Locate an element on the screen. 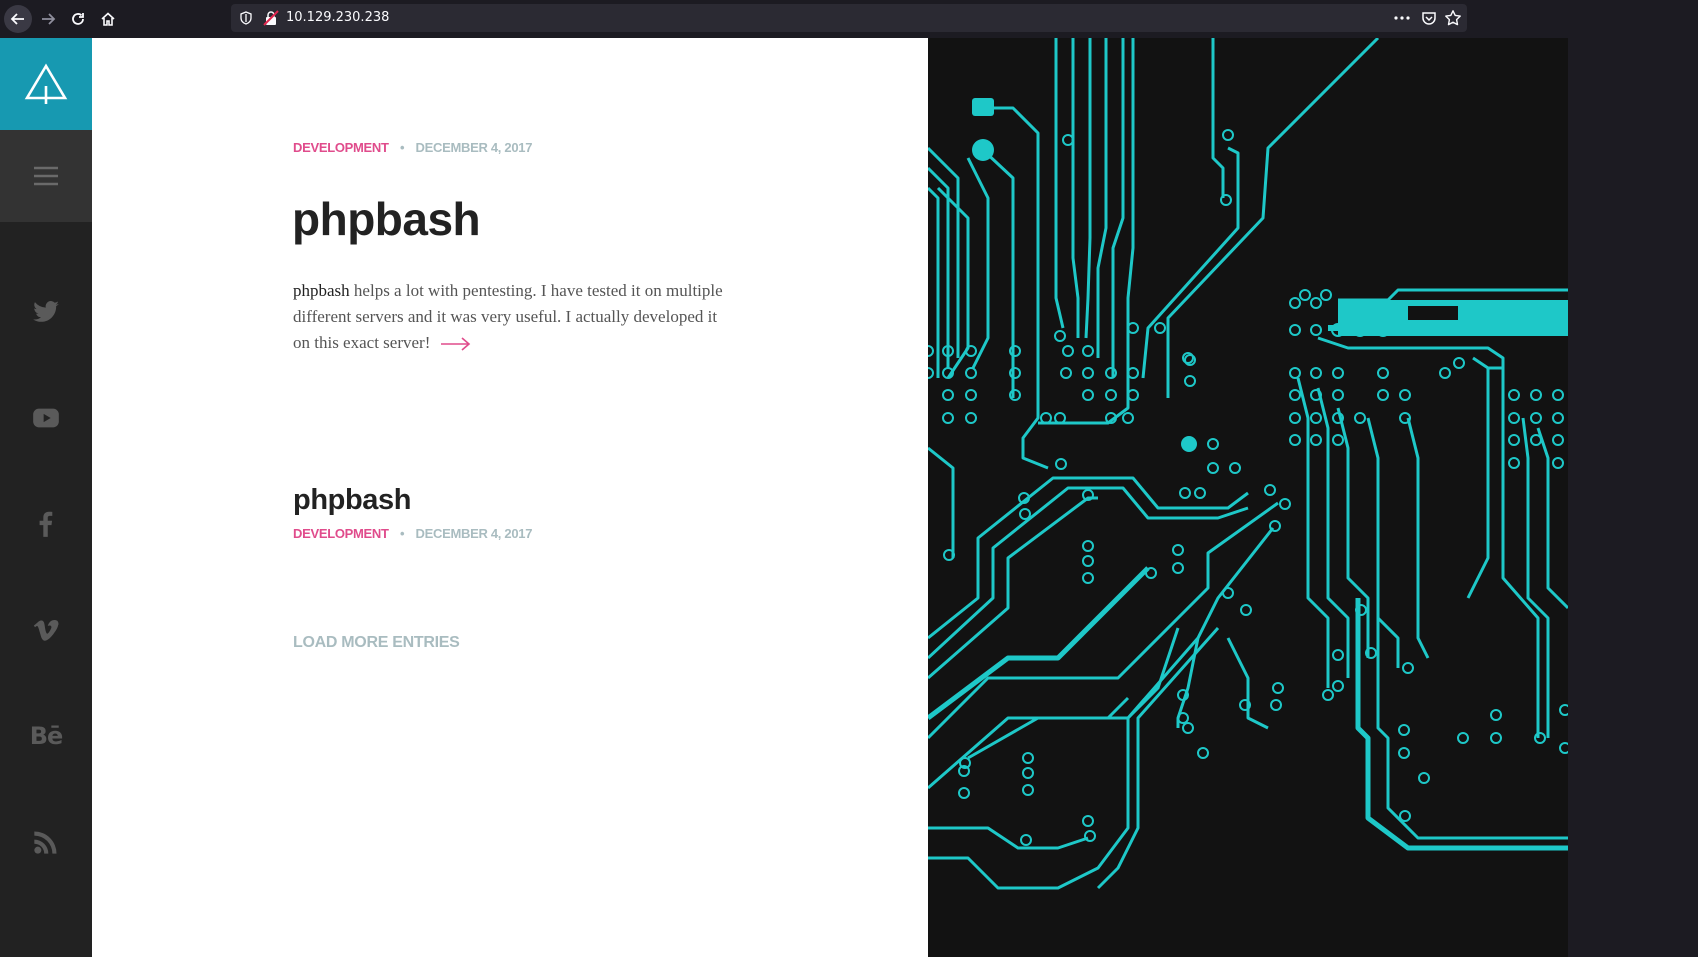  post-category-link: DEVELOPMENT is located at coordinates (341, 147).